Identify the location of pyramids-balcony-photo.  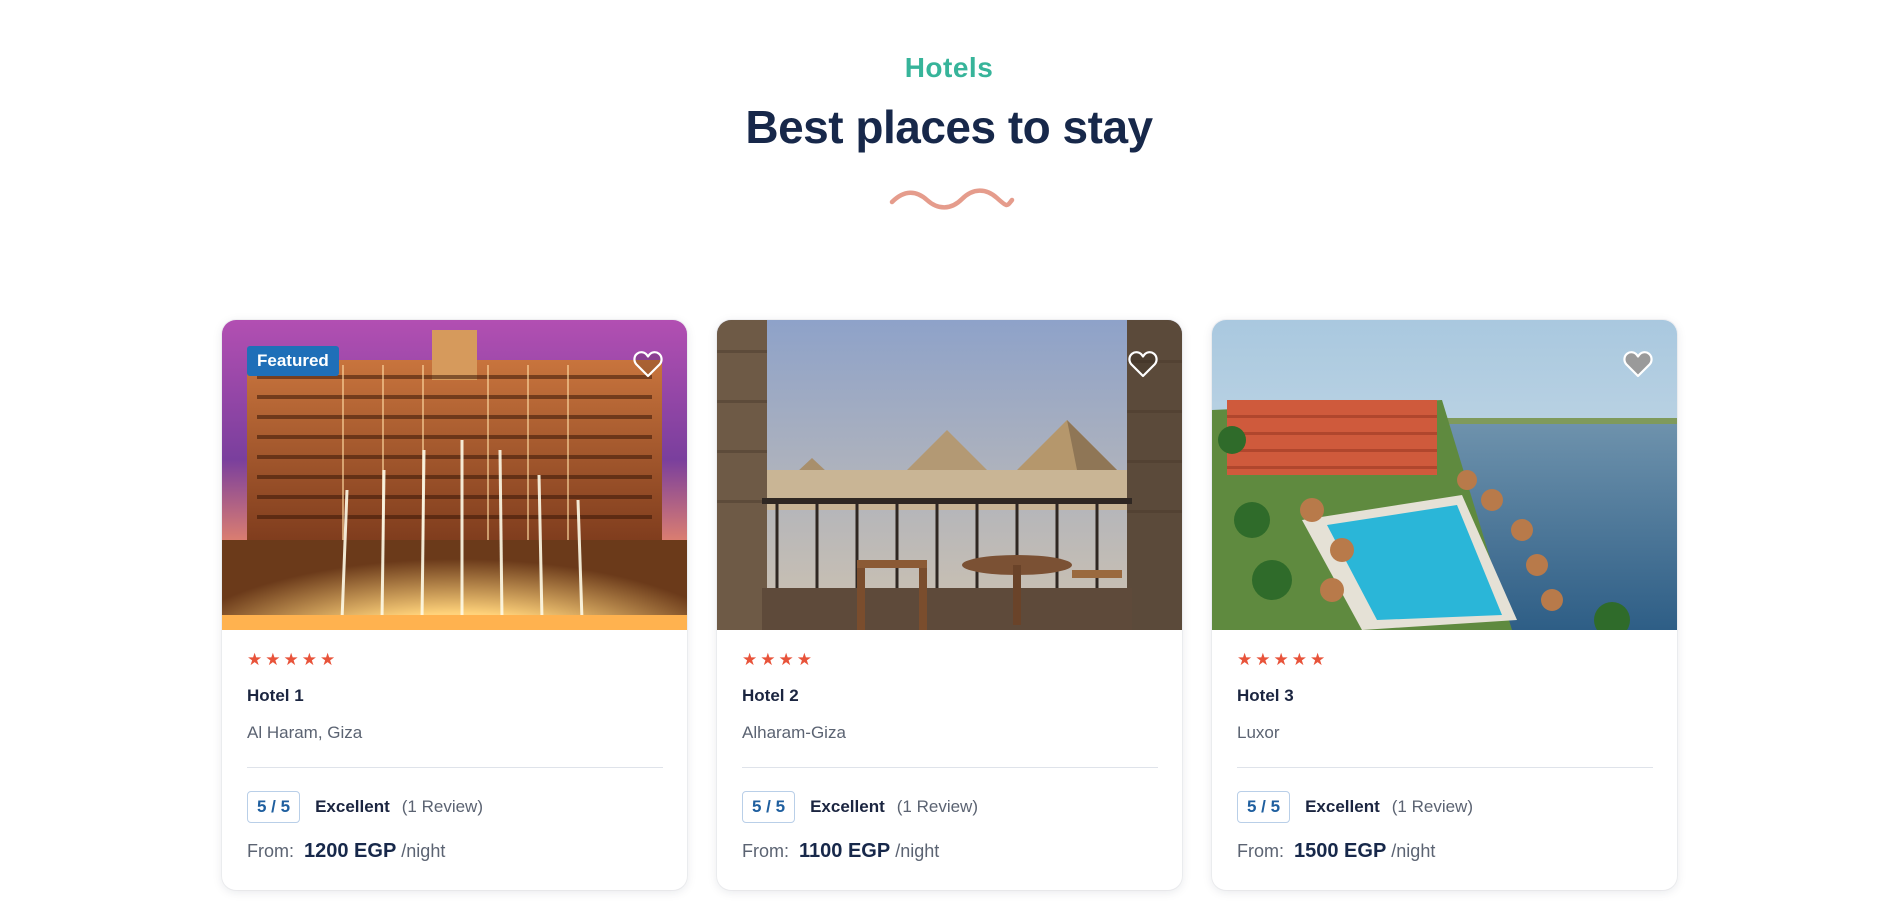
(949, 475).